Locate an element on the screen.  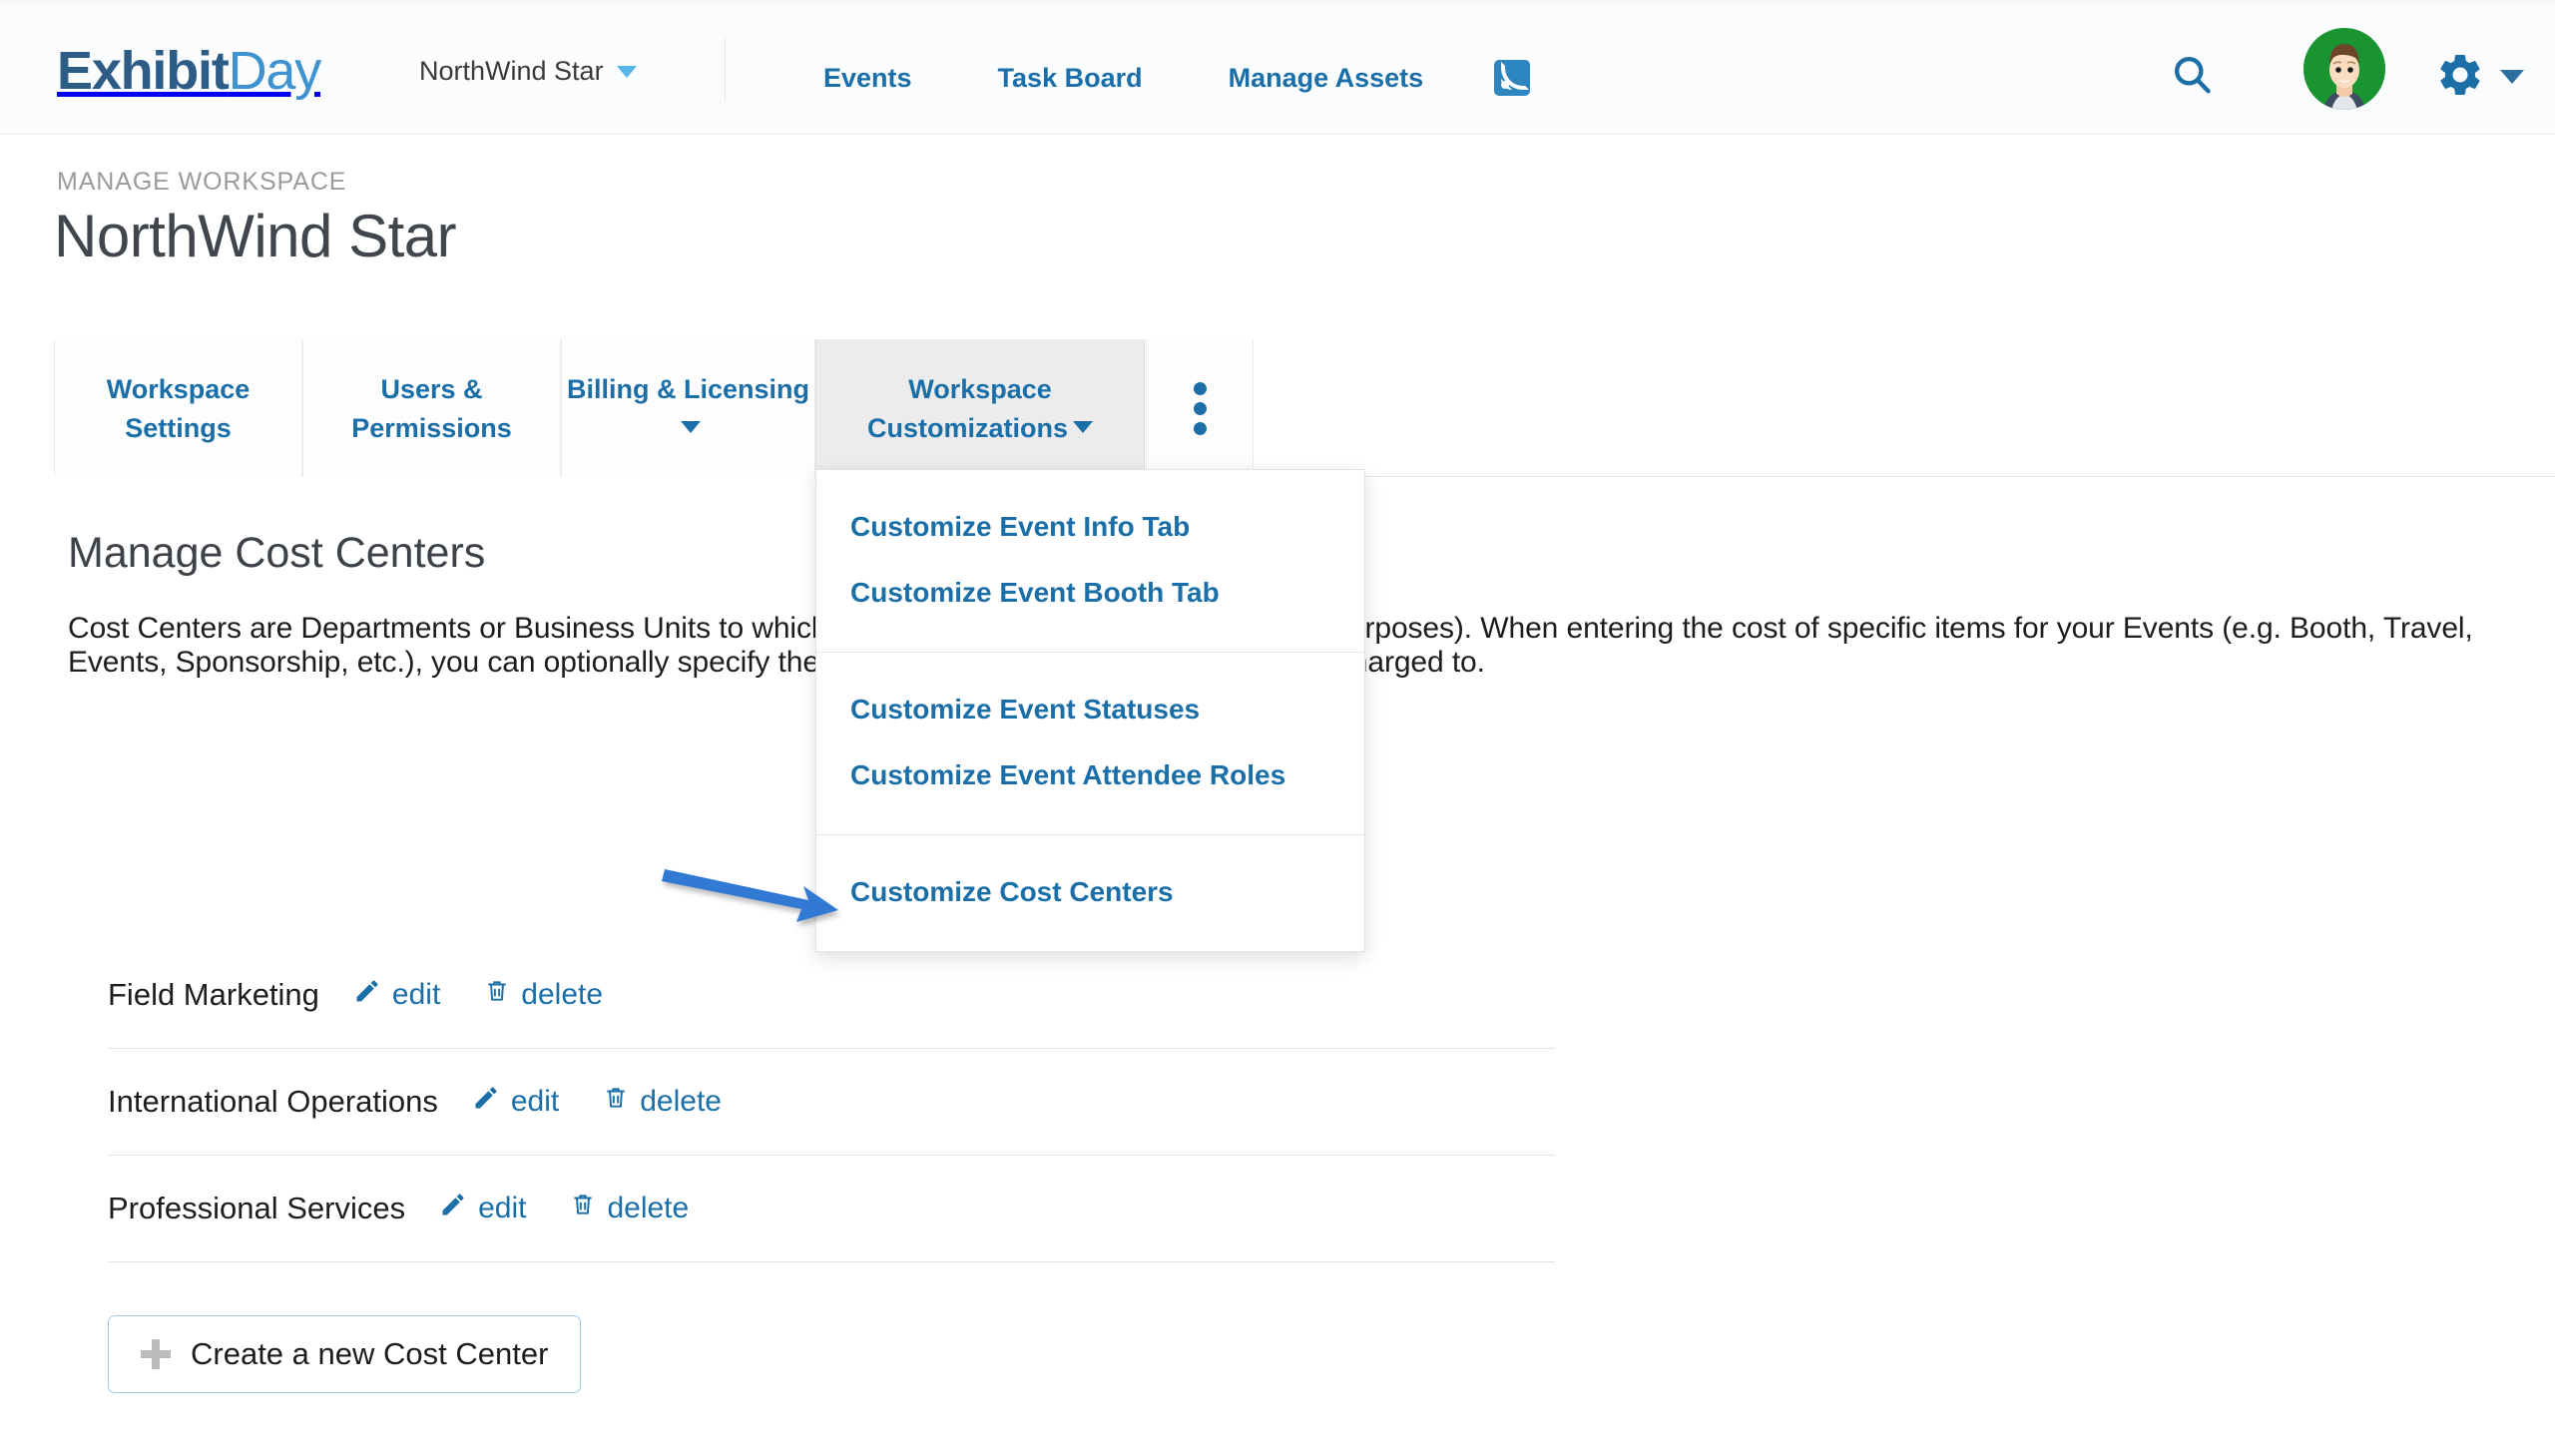
table-row: International Operations edit delete is located at coordinates (831, 1102).